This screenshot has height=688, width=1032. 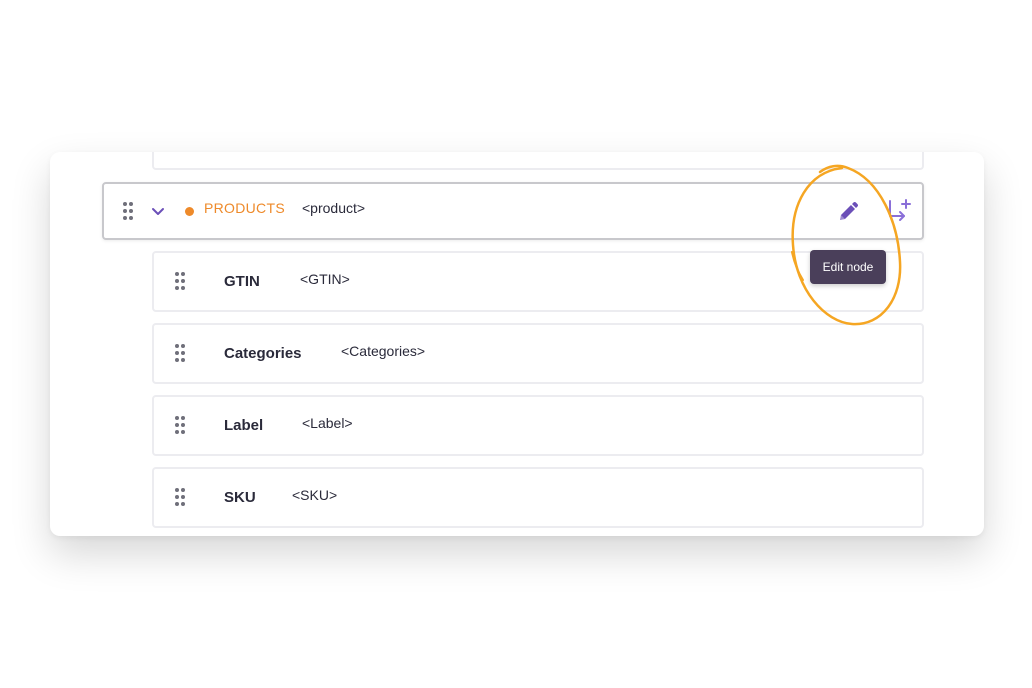 I want to click on node-tag: <Label>, so click(x=327, y=423).